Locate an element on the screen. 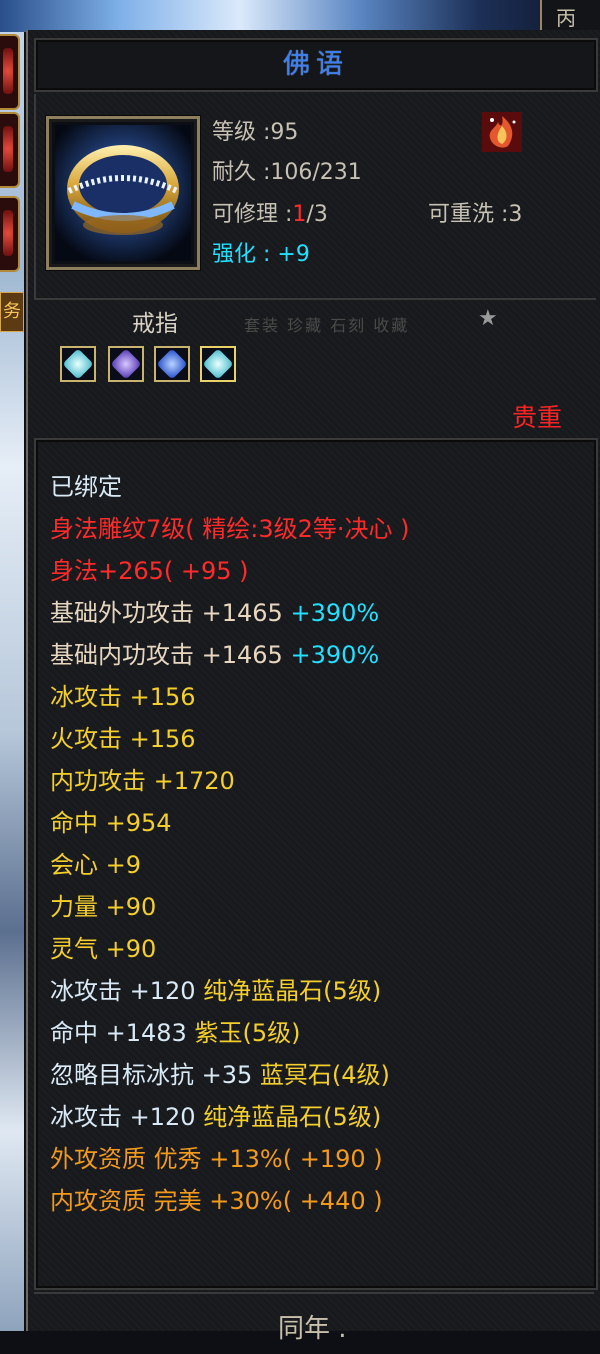 The width and height of the screenshot is (600, 1354). ext-attack-attr: 基础外功攻击 +1465 +390% is located at coordinates (230, 613).